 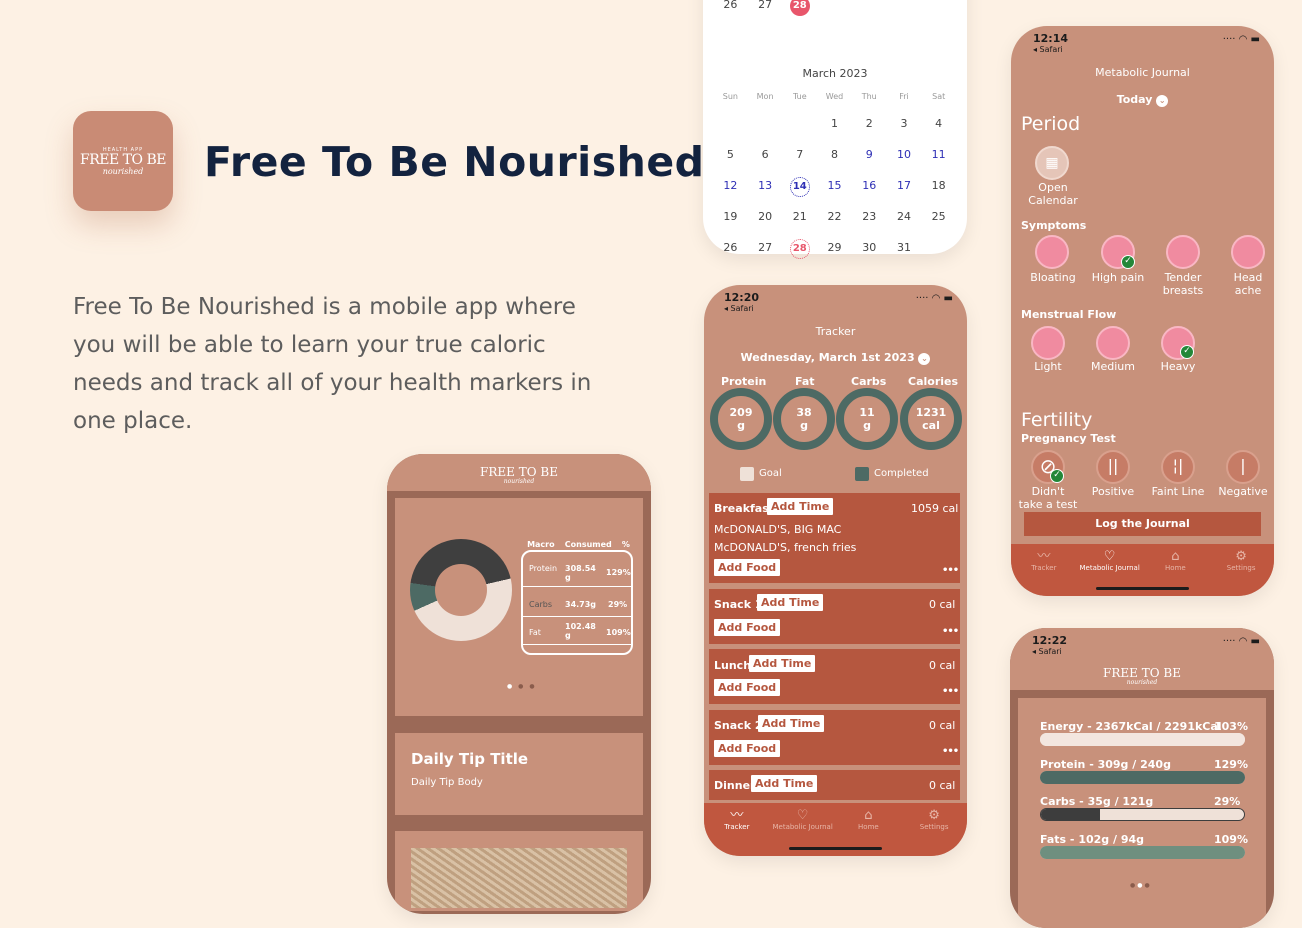 What do you see at coordinates (1142, 852) in the screenshot?
I see `fats-bar` at bounding box center [1142, 852].